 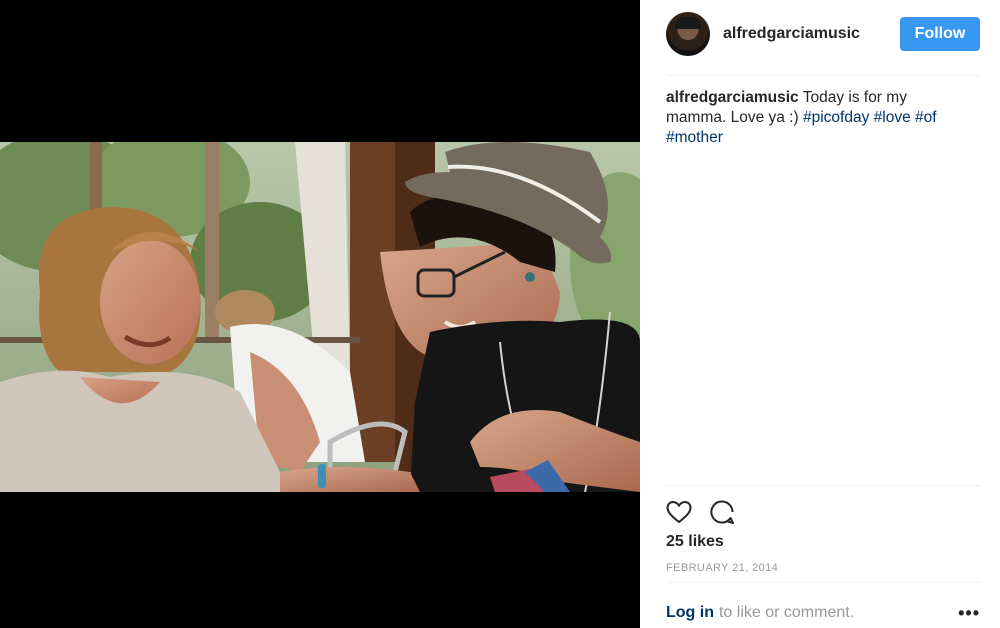 What do you see at coordinates (836, 117) in the screenshot?
I see `hashtag-picofday: #picofday` at bounding box center [836, 117].